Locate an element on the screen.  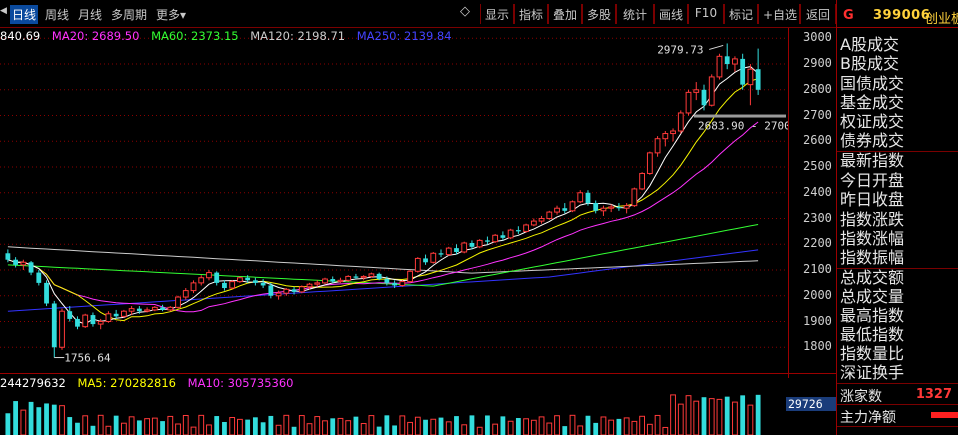
price-tick-label: 2200 is located at coordinates (817, 243).